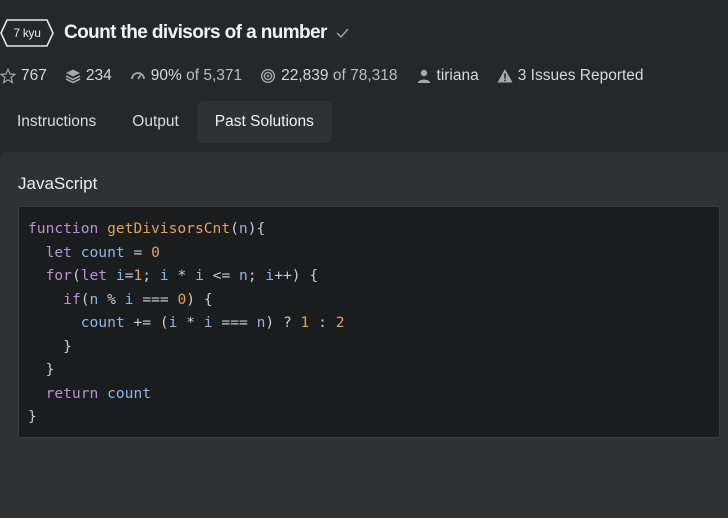 This screenshot has width=728, height=518. I want to click on author-stat: tiriana, so click(447, 76).